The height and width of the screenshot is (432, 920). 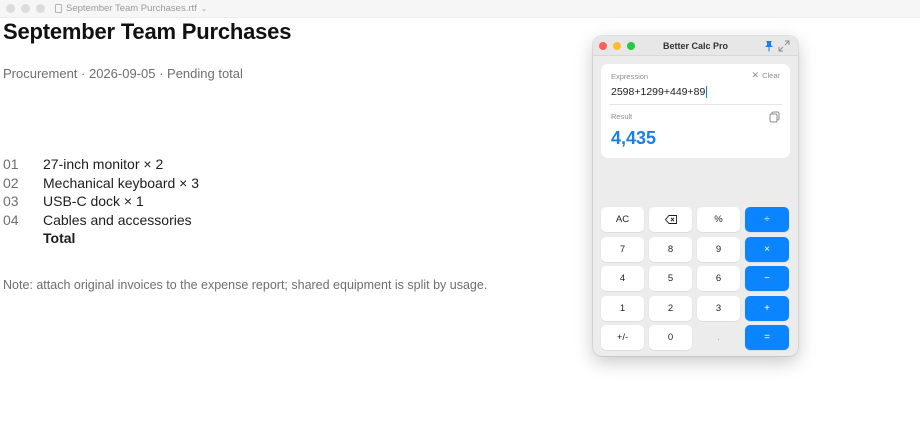 I want to click on expression-input: 2598+1299+449+89, so click(x=659, y=92).